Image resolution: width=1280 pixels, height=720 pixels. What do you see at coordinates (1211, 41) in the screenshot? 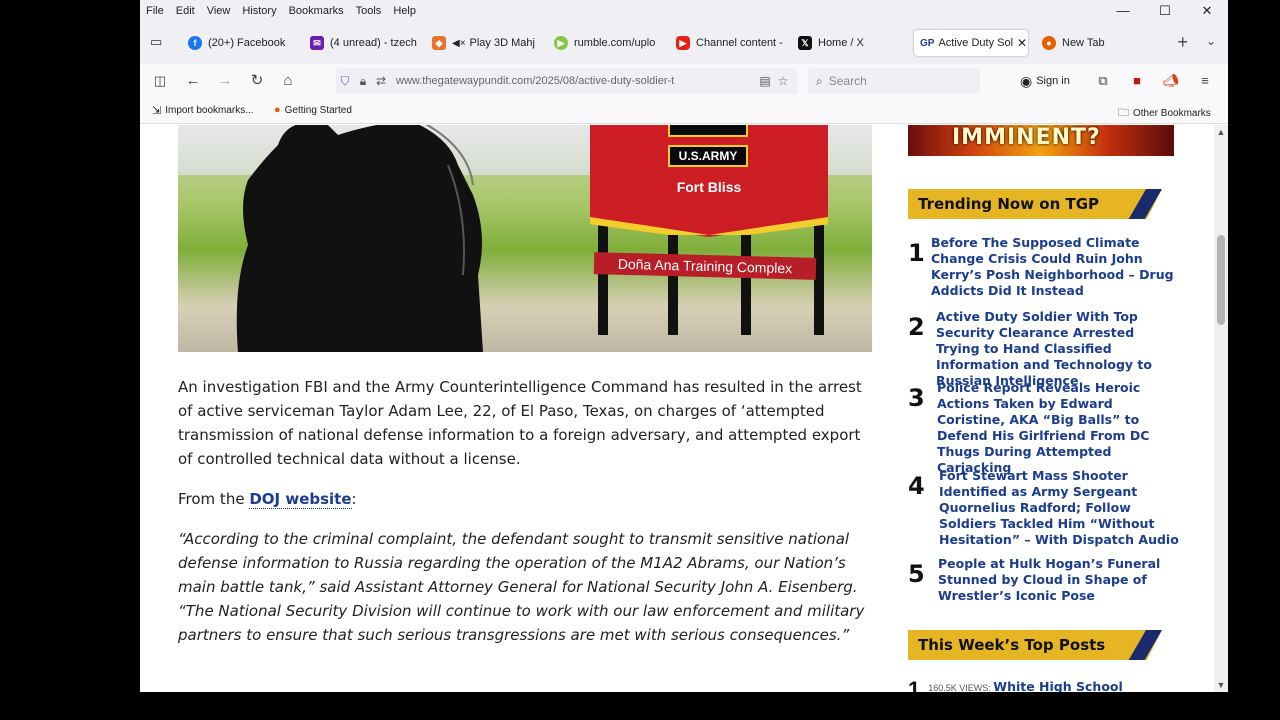
I see `tab-overflow-icon: ⌄` at bounding box center [1211, 41].